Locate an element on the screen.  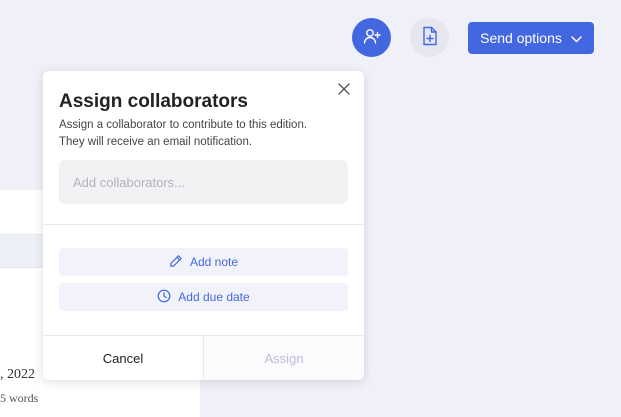
clock-icon is located at coordinates (164, 297).